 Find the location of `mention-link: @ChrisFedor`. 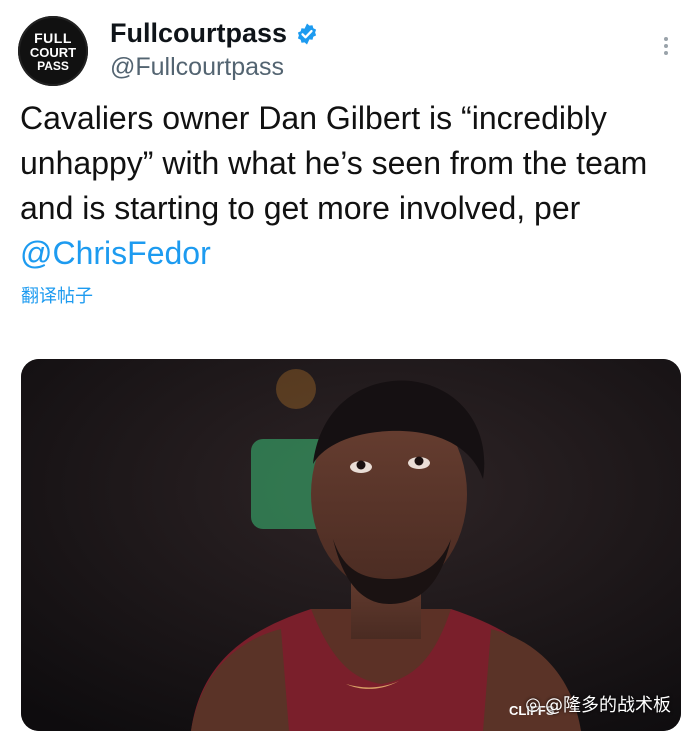

mention-link: @ChrisFedor is located at coordinates (115, 253).